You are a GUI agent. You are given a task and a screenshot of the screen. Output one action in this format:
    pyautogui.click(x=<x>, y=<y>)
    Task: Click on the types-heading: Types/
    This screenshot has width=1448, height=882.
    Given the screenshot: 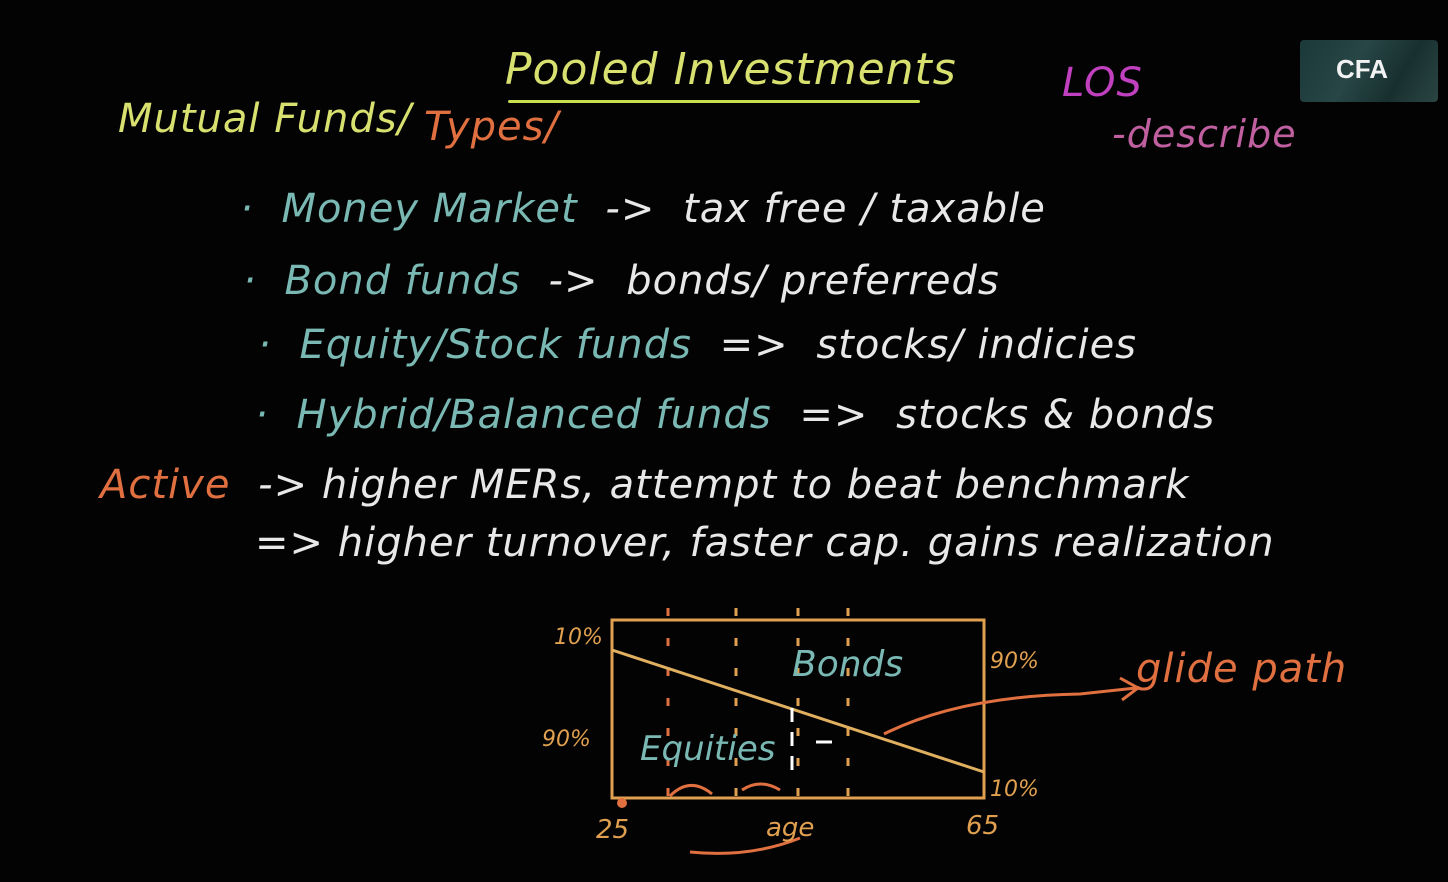 What is the action you would take?
    pyautogui.click(x=491, y=127)
    